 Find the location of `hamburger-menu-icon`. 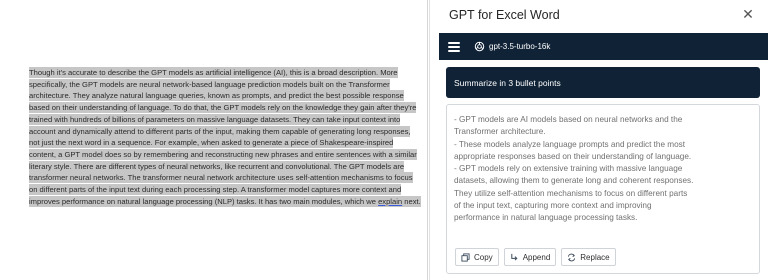

hamburger-menu-icon is located at coordinates (454, 46).